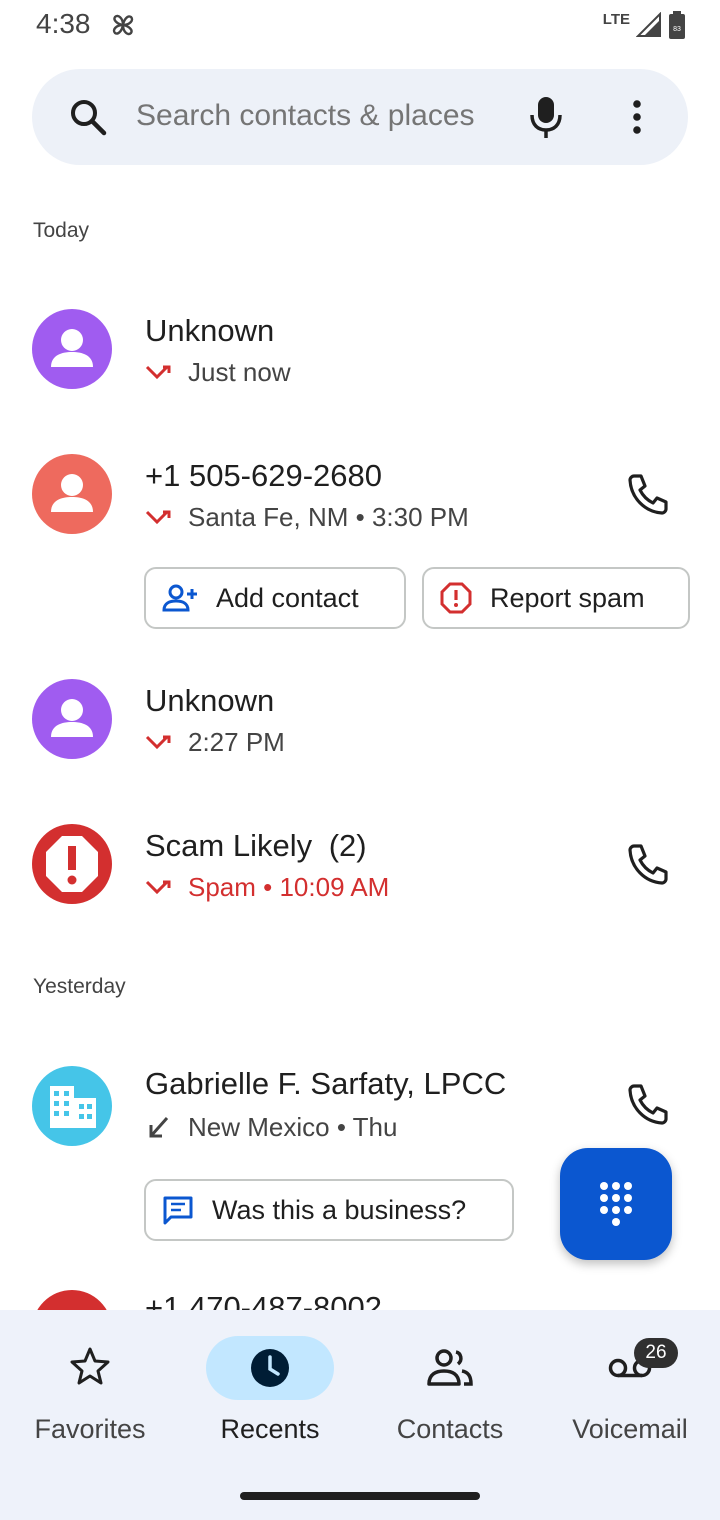 This screenshot has width=720, height=1520. What do you see at coordinates (270, 1368) in the screenshot?
I see `clock-icon` at bounding box center [270, 1368].